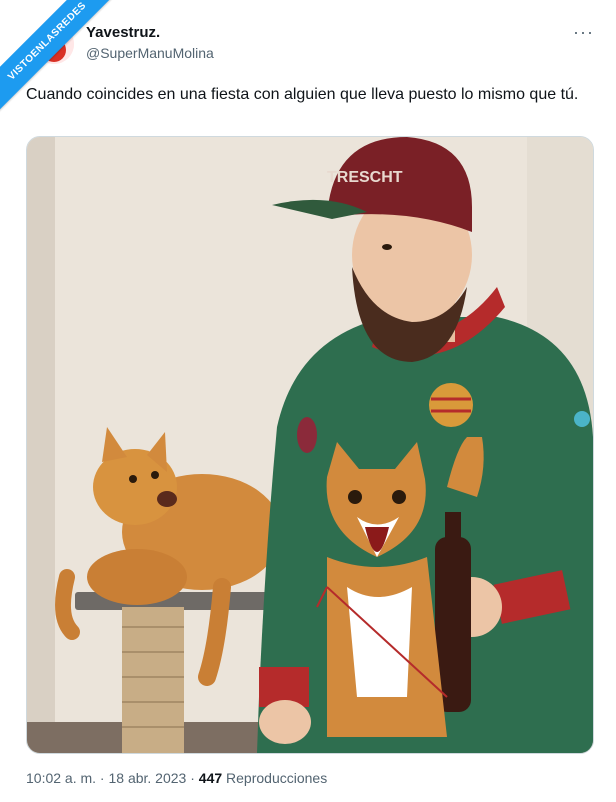 The image size is (616, 802). Describe the element at coordinates (277, 778) in the screenshot. I see `views-label: Reproducciones` at that location.